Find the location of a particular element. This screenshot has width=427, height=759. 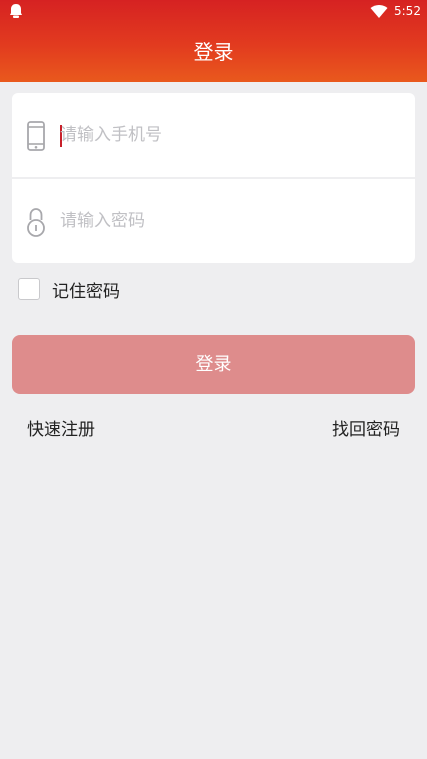

app-header: 5:52 登录 is located at coordinates (213, 41).